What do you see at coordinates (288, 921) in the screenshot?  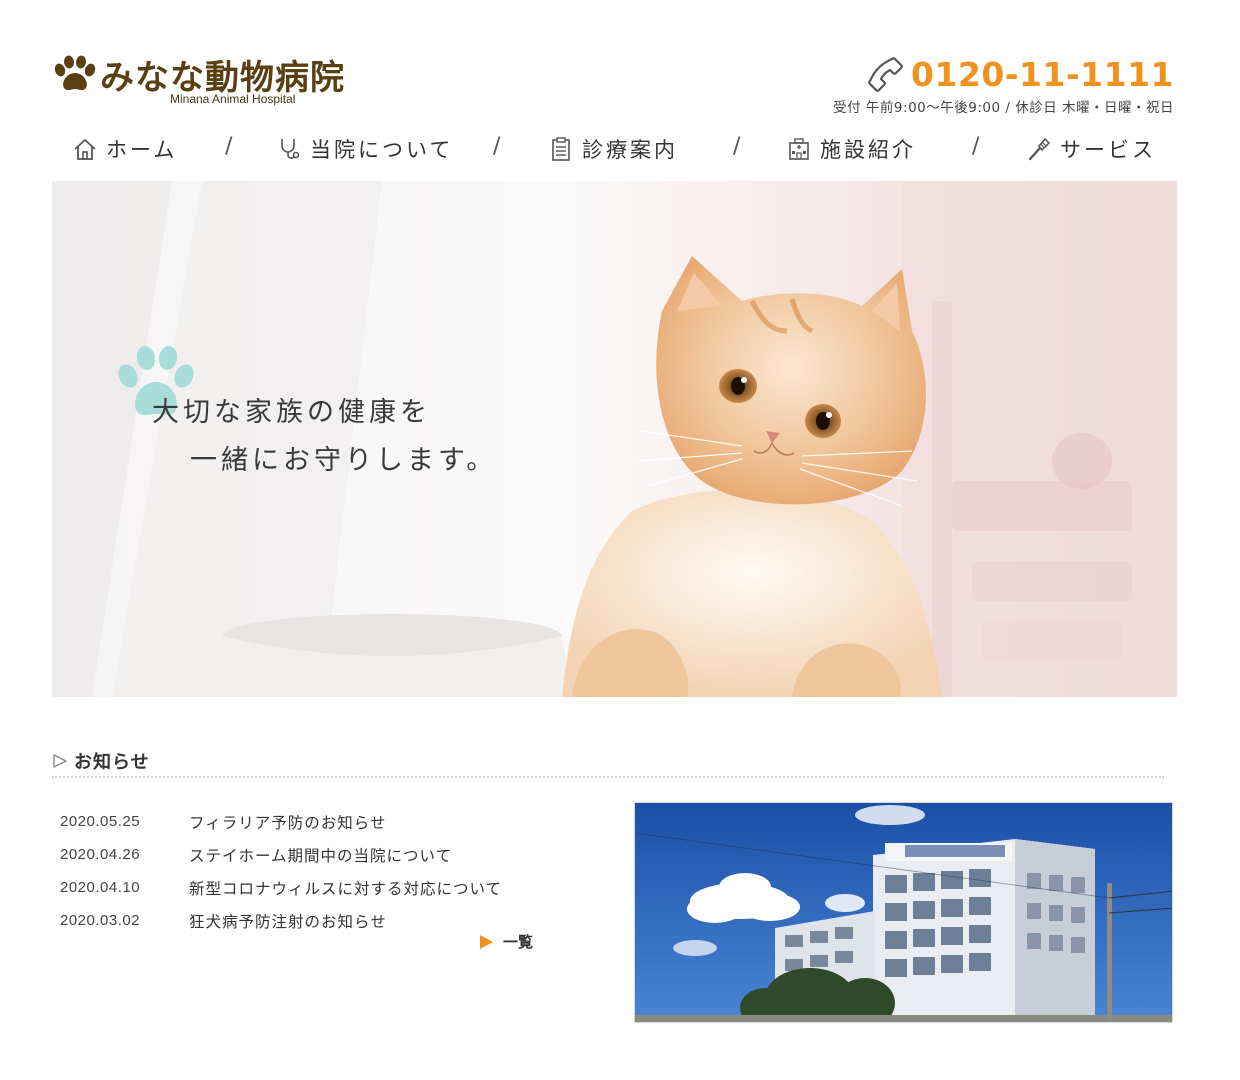 I see `news-link: 狂犬病予防注射のお知らせ` at bounding box center [288, 921].